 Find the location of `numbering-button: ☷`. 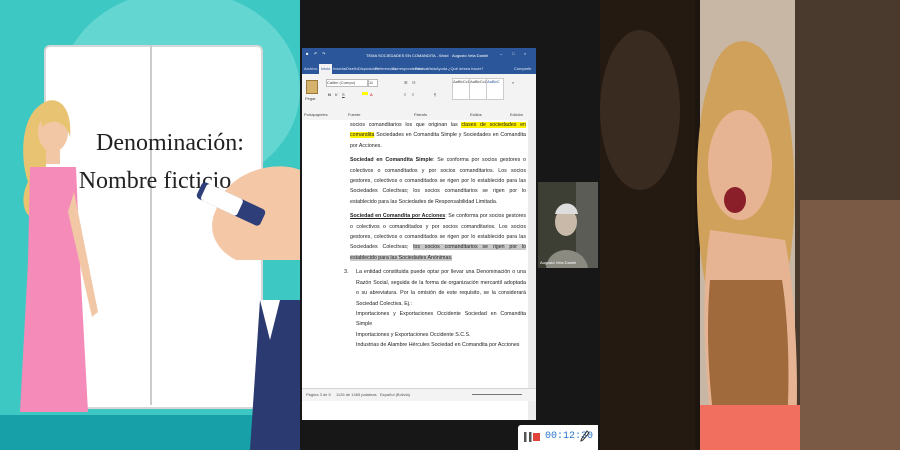

numbering-button: ☷ is located at coordinates (414, 82).